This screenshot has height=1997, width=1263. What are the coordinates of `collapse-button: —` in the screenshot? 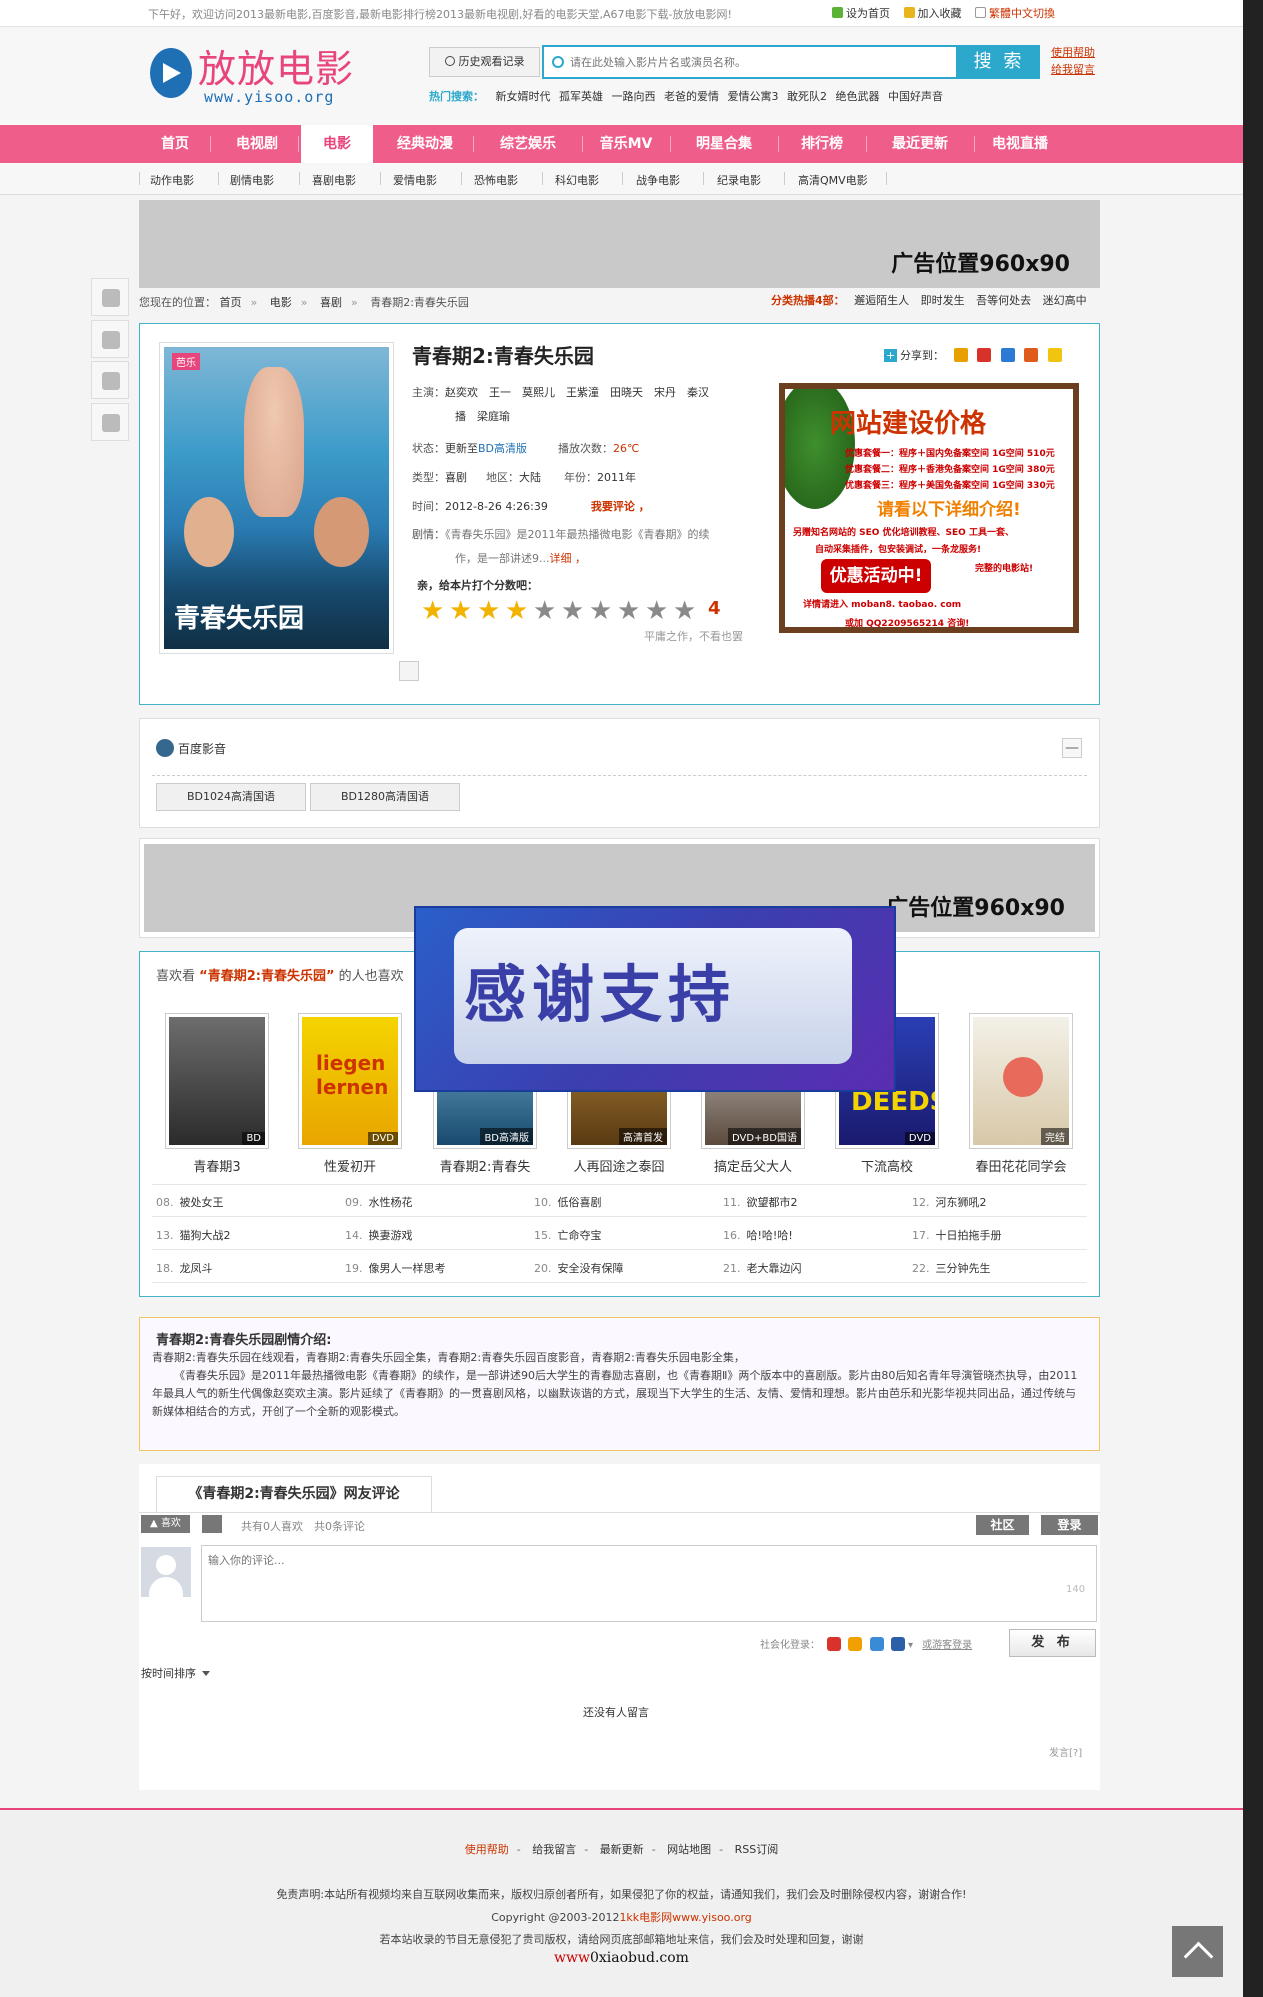 It's located at (1072, 748).